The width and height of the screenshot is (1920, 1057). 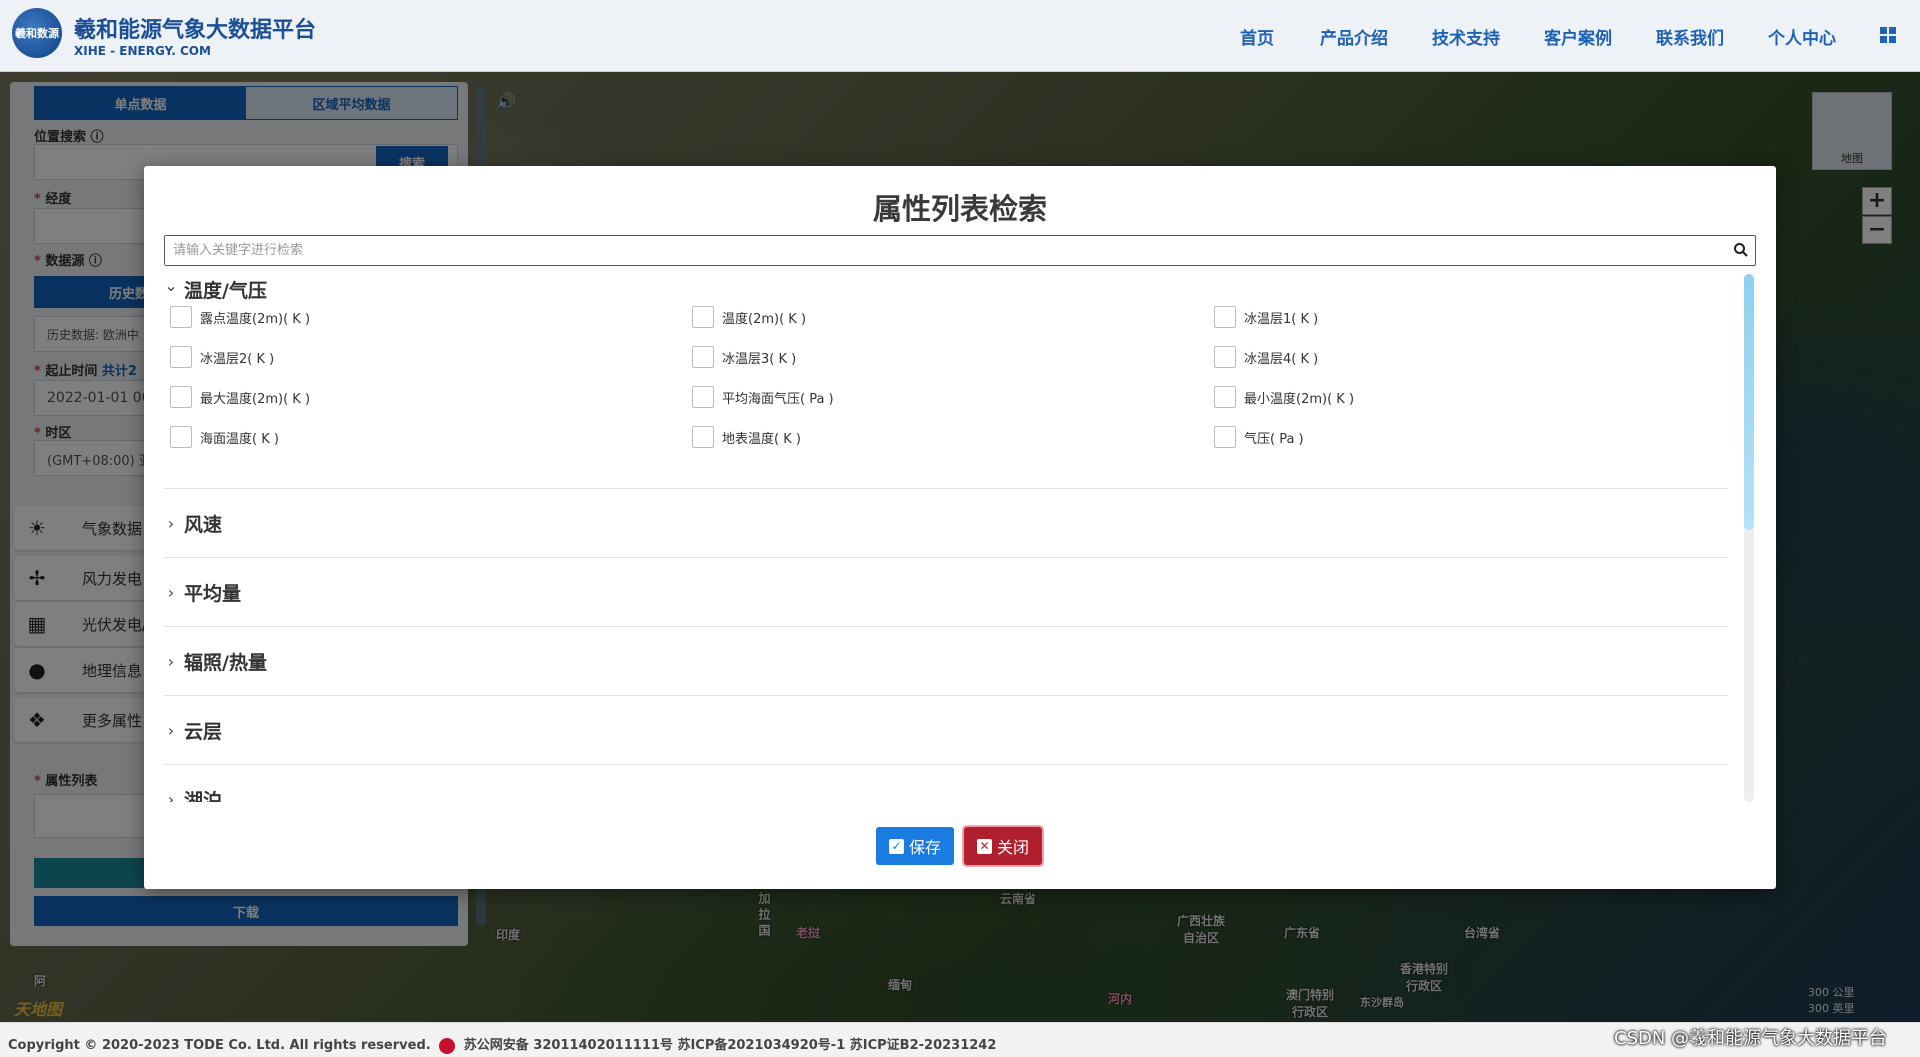 I want to click on csdn-watermark: CSDN @羲和能源气象大数据平台, so click(x=1751, y=1038).